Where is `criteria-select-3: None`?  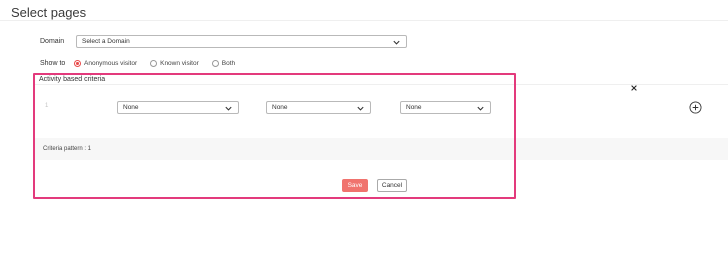
criteria-select-3: None is located at coordinates (445, 107).